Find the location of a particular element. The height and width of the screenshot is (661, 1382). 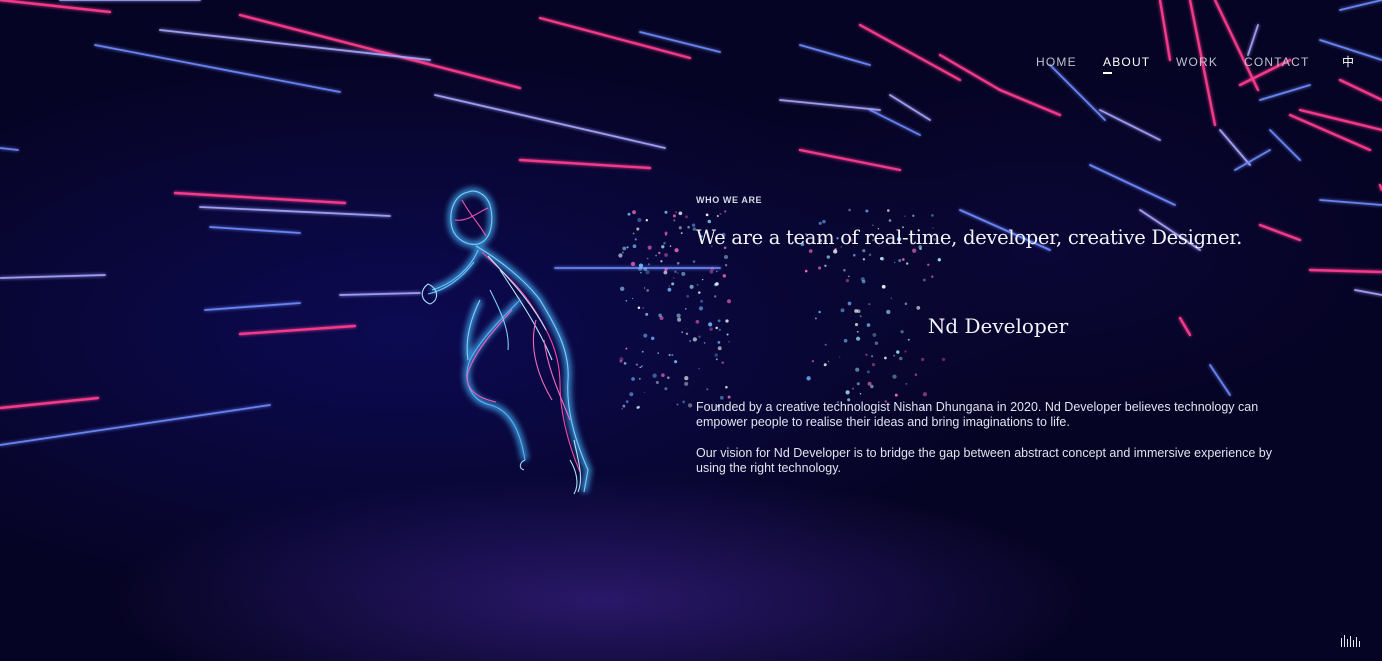

sound-bars-icon is located at coordinates (1351, 641).